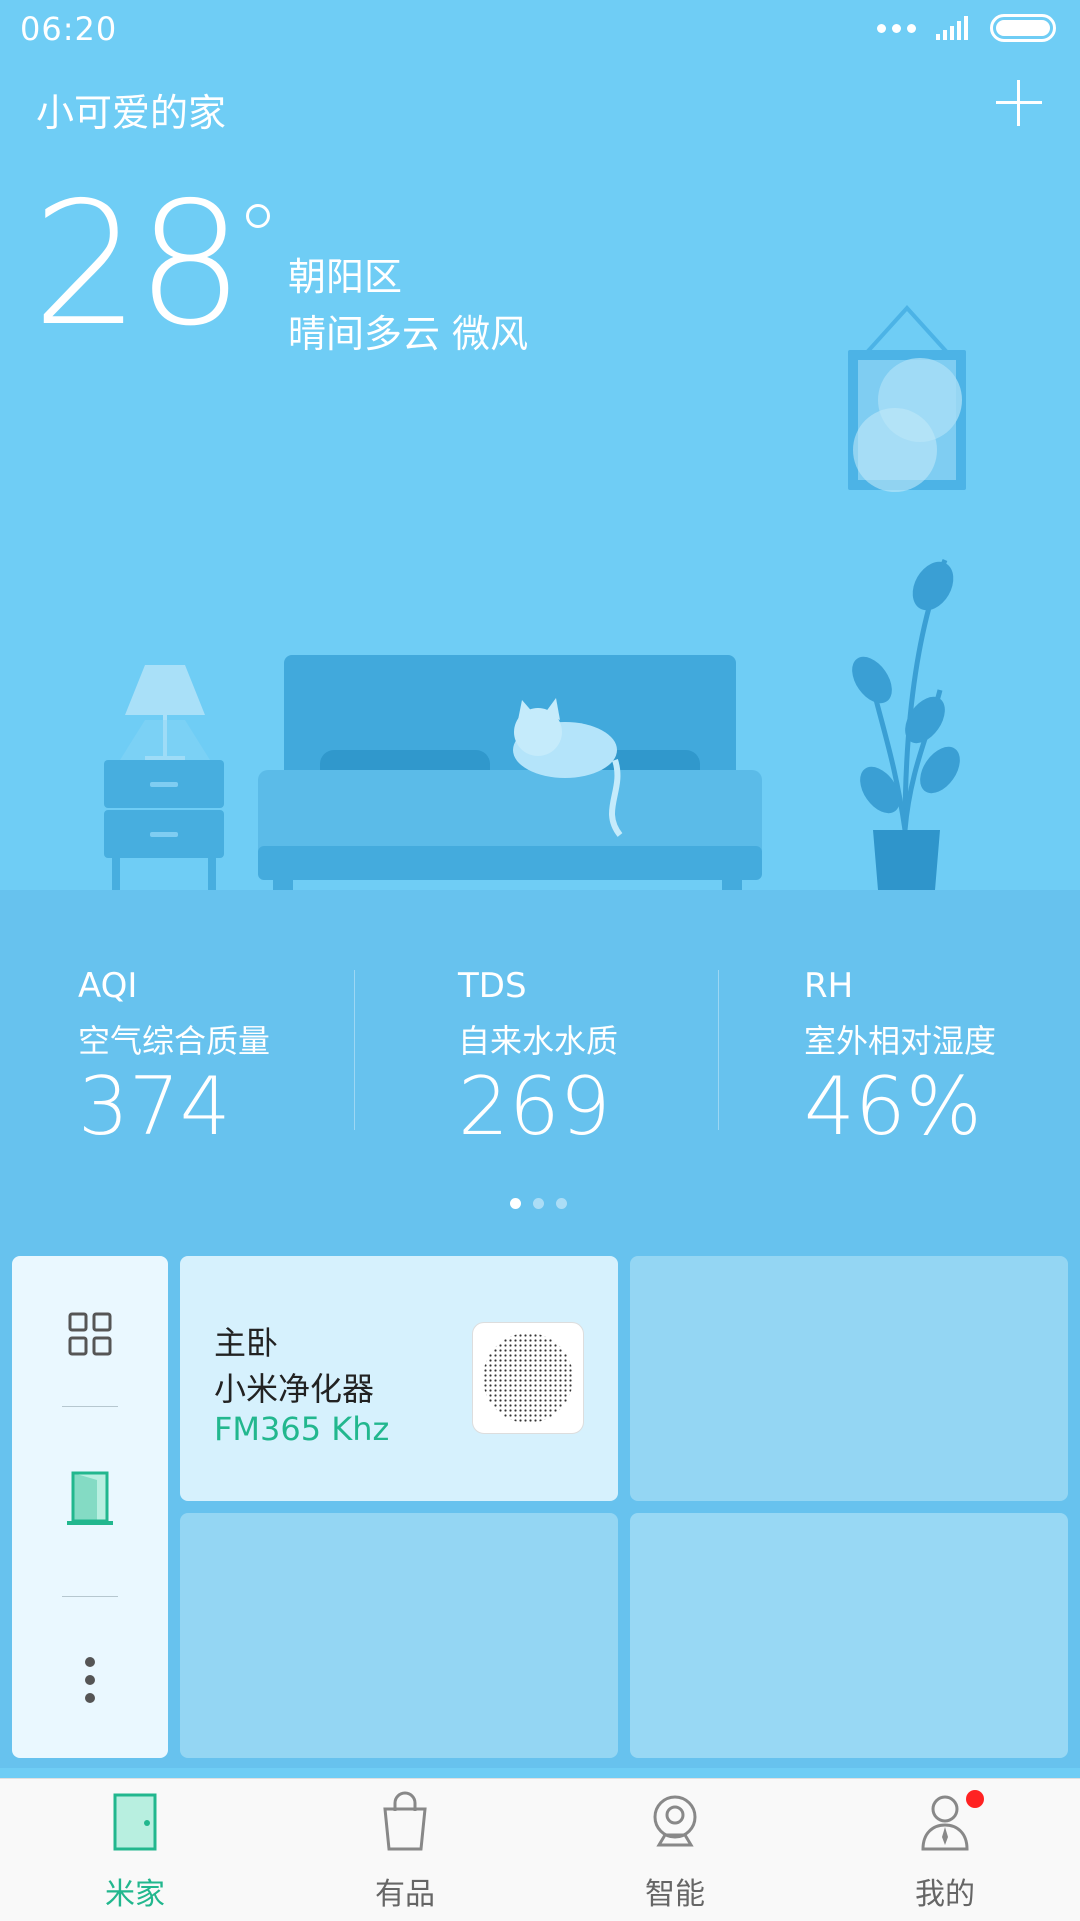  I want to click on nav-label: 我的, so click(945, 1894).